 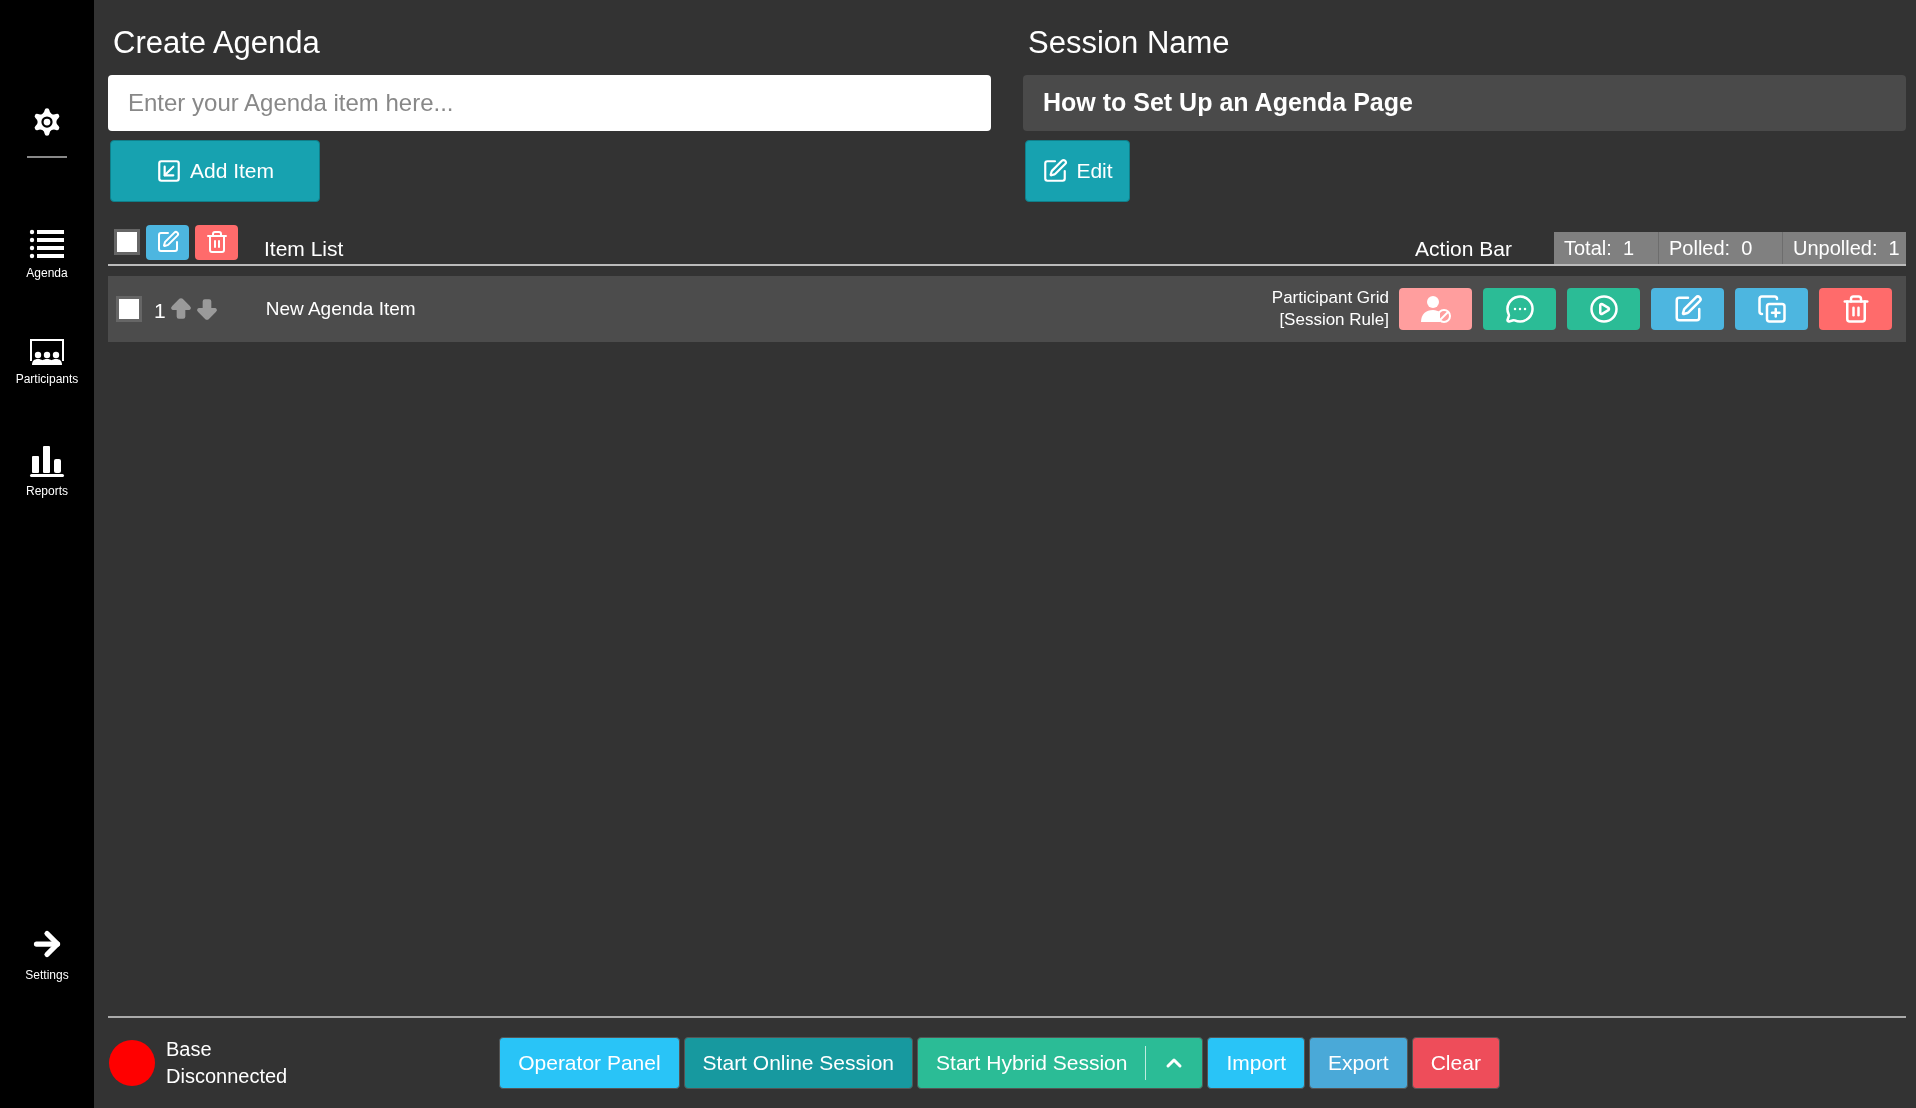 I want to click on sidebar-item: Settings, so click(x=47, y=975).